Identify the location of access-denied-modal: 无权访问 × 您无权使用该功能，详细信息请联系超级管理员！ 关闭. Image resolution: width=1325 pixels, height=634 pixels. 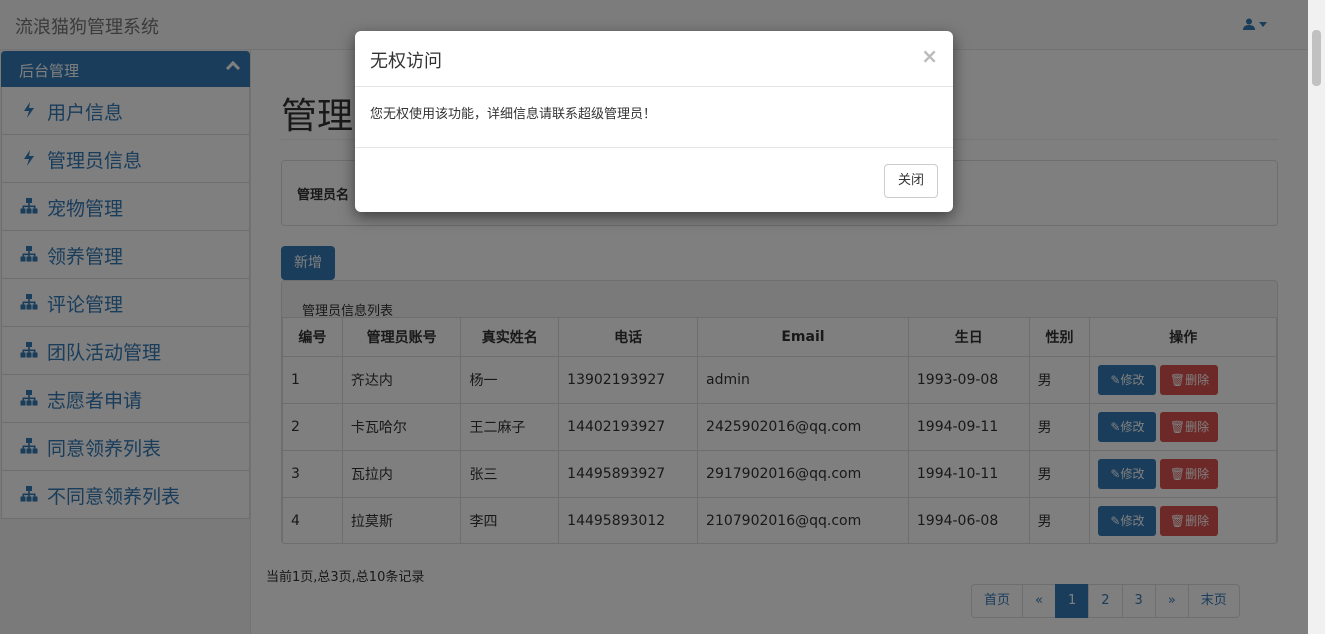
(654, 121).